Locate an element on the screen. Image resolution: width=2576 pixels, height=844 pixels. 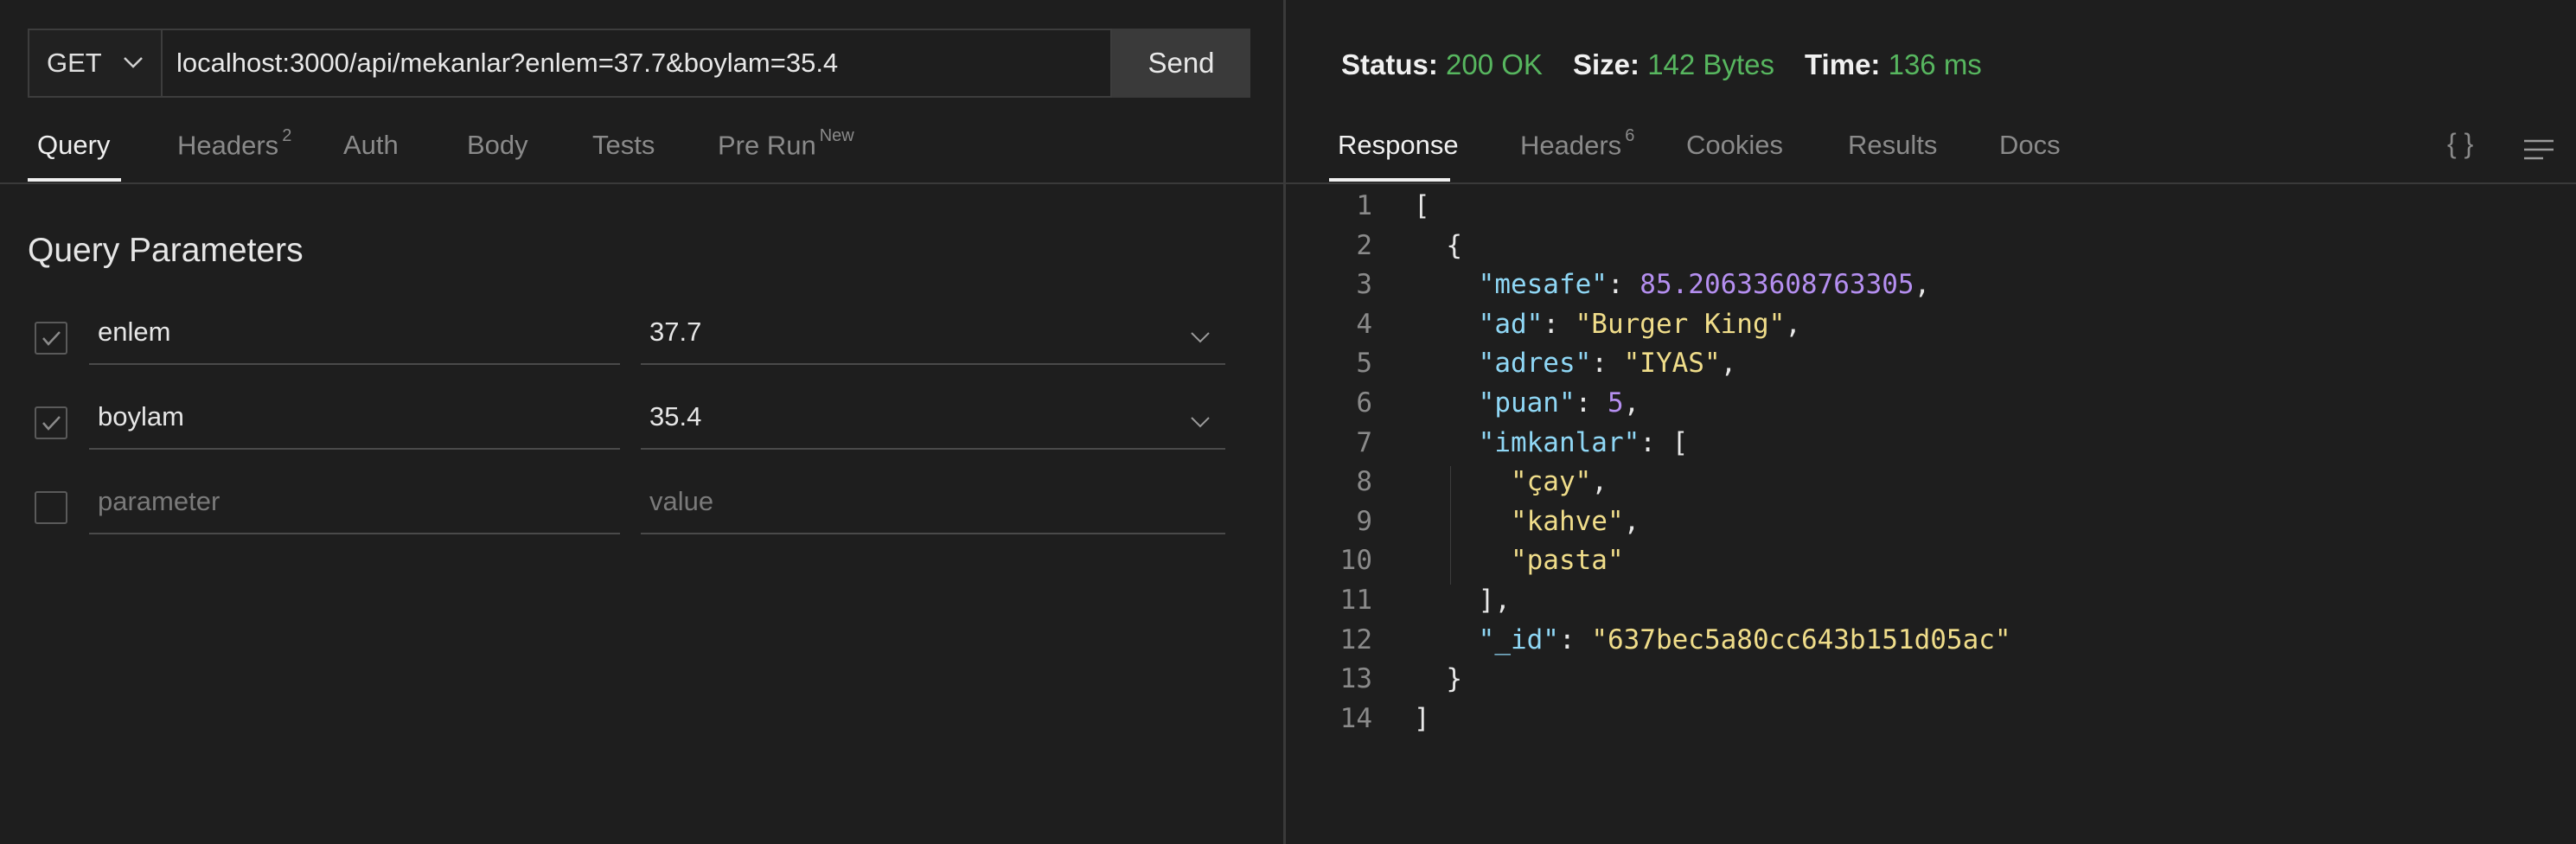
param-name-field: enlem is located at coordinates (354, 339).